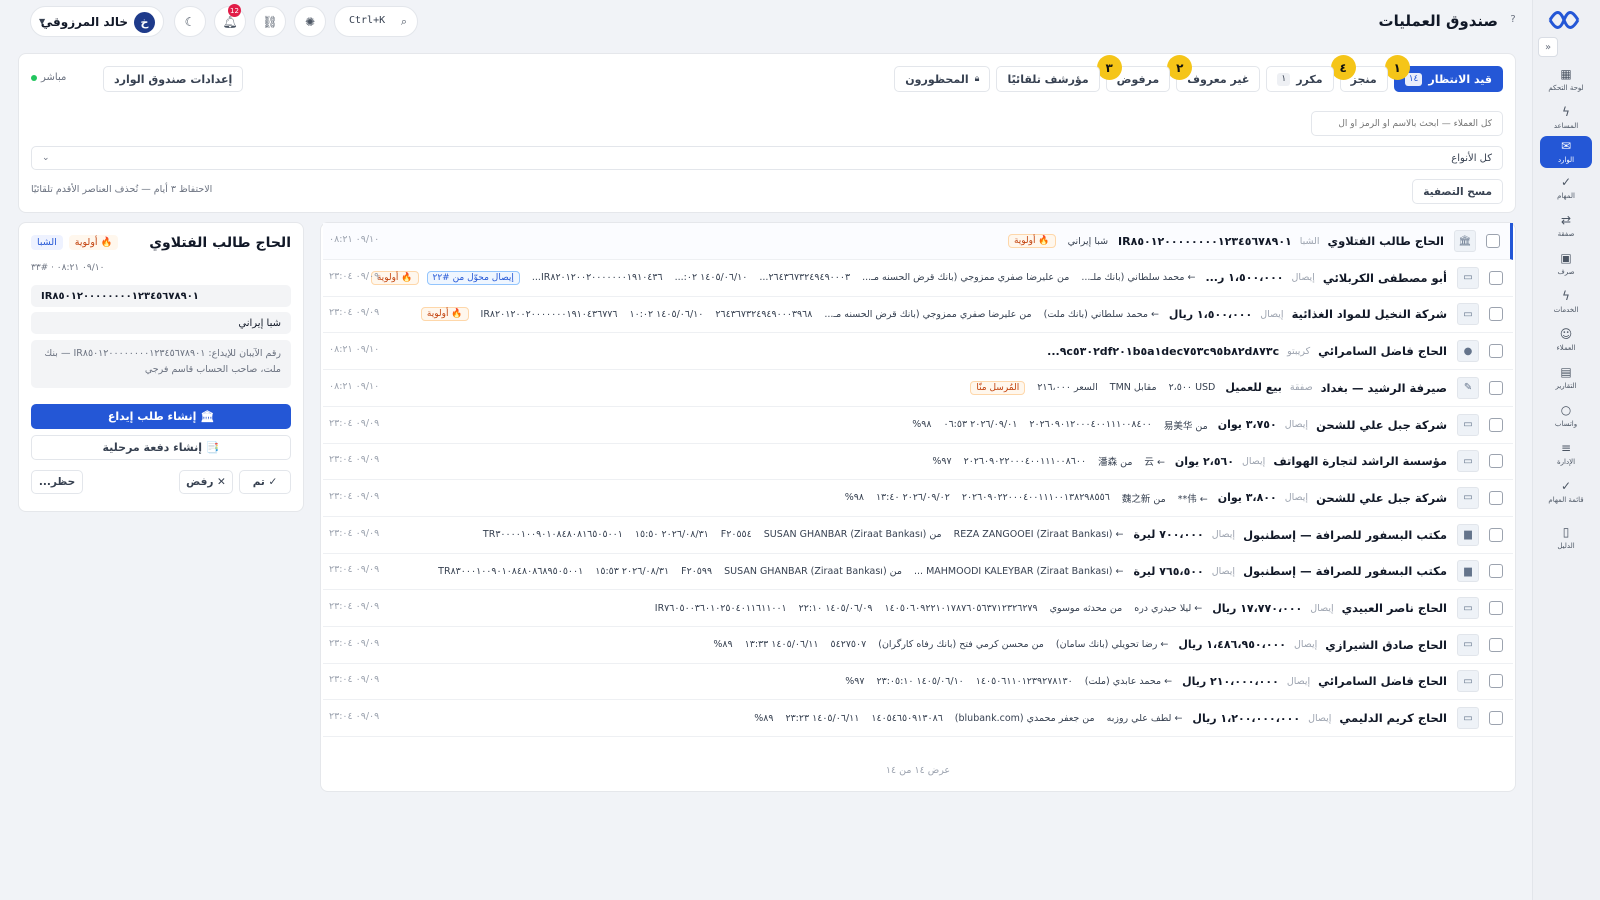  Describe the element at coordinates (1397, 67) in the screenshot. I see `tab-step-badge: ١` at that location.